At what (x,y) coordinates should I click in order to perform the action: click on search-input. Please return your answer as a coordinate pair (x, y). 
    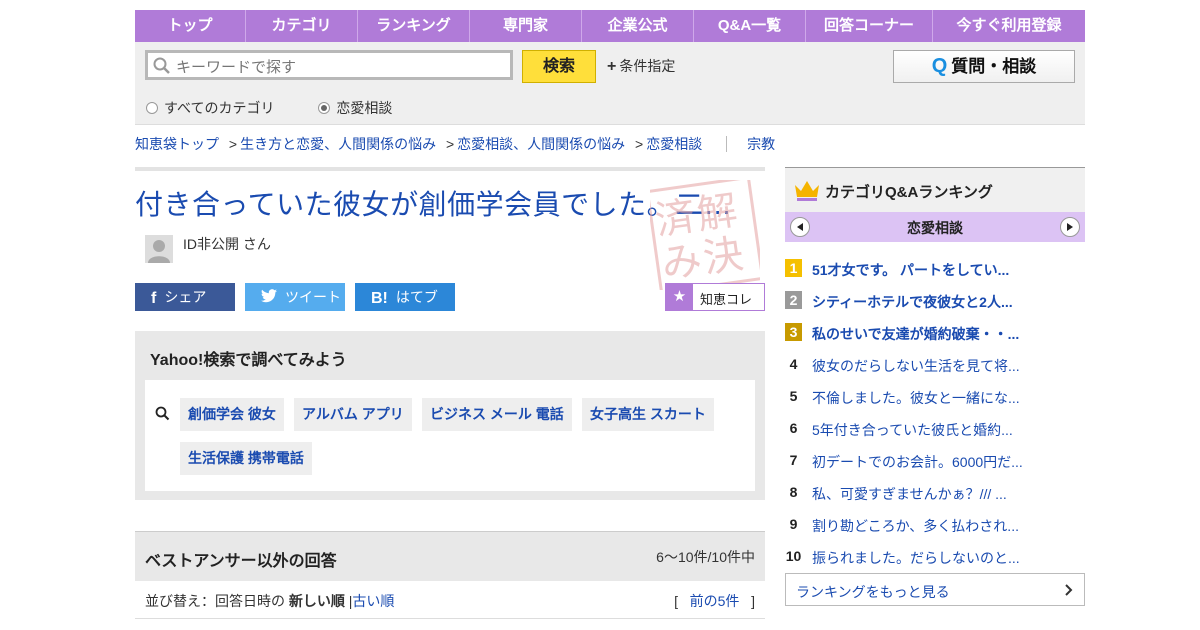
    Looking at the image, I should click on (341, 67).